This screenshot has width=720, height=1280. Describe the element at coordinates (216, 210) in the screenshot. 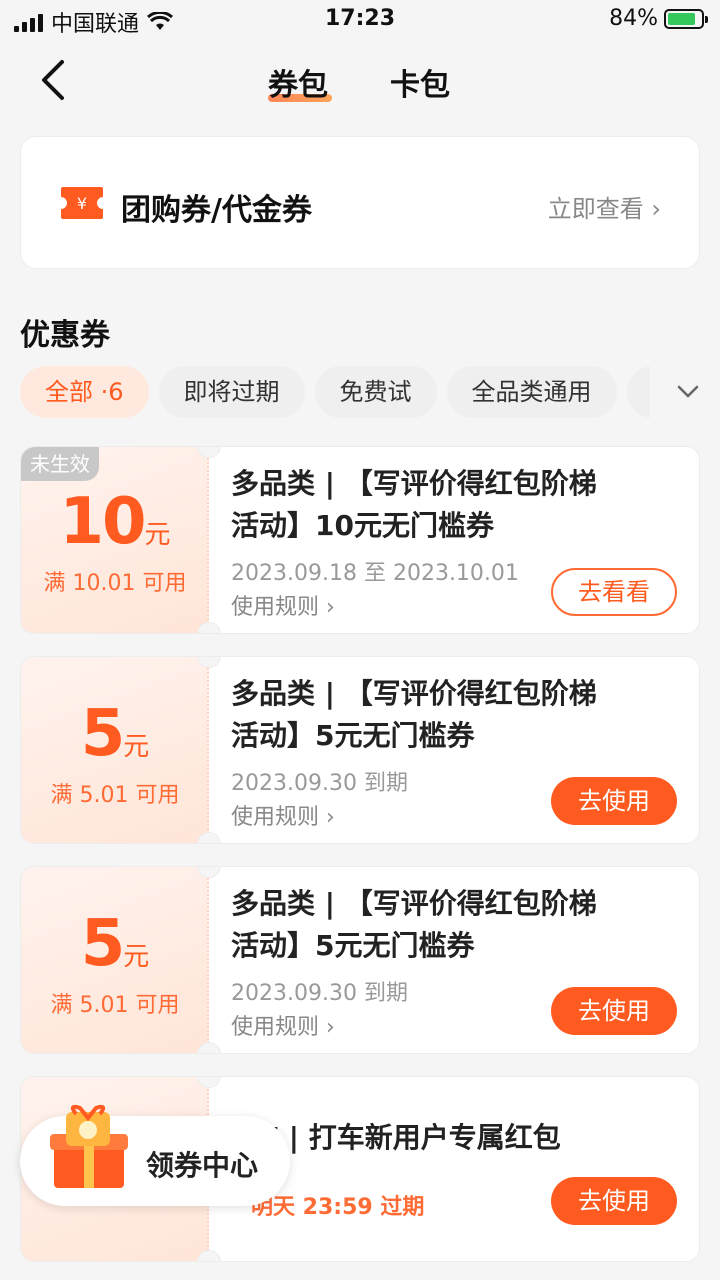

I see `group-buy-title: 团购券/代金券` at that location.